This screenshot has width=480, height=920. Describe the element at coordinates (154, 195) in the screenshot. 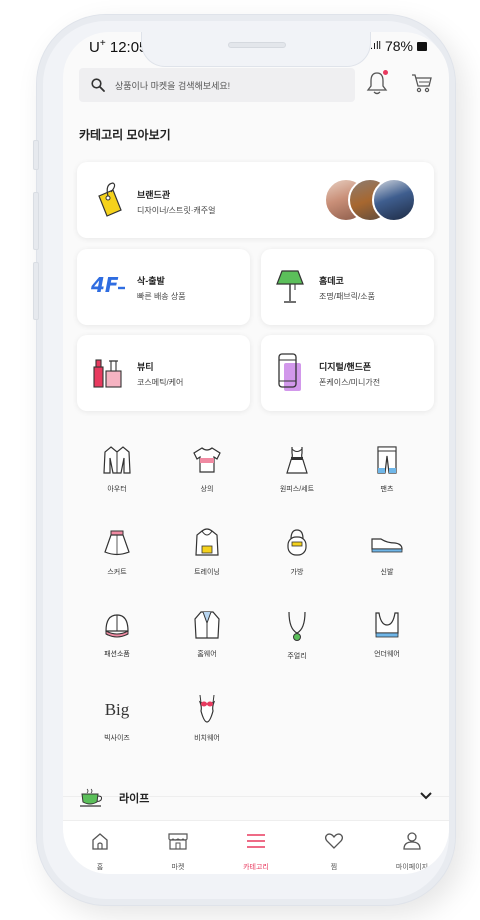

I see `brand-card-title: 브랜드관` at that location.